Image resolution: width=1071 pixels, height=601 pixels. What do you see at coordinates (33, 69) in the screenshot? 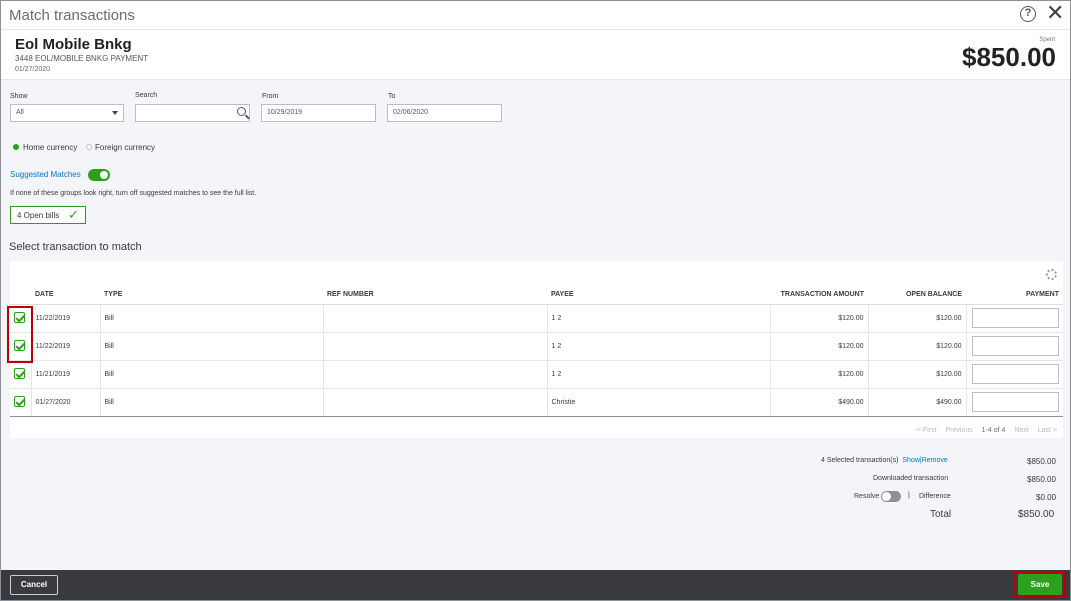
I see `transaction-date: 01/27/2020` at bounding box center [33, 69].